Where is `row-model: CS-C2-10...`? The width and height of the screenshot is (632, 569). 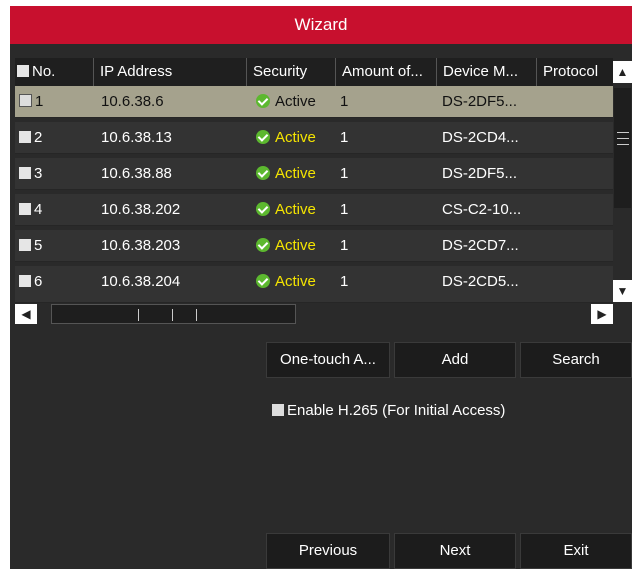 row-model: CS-C2-10... is located at coordinates (482, 209).